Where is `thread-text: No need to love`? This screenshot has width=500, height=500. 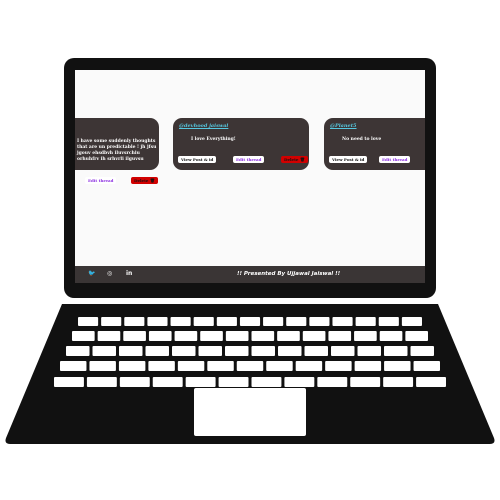 thread-text: No need to love is located at coordinates (362, 139).